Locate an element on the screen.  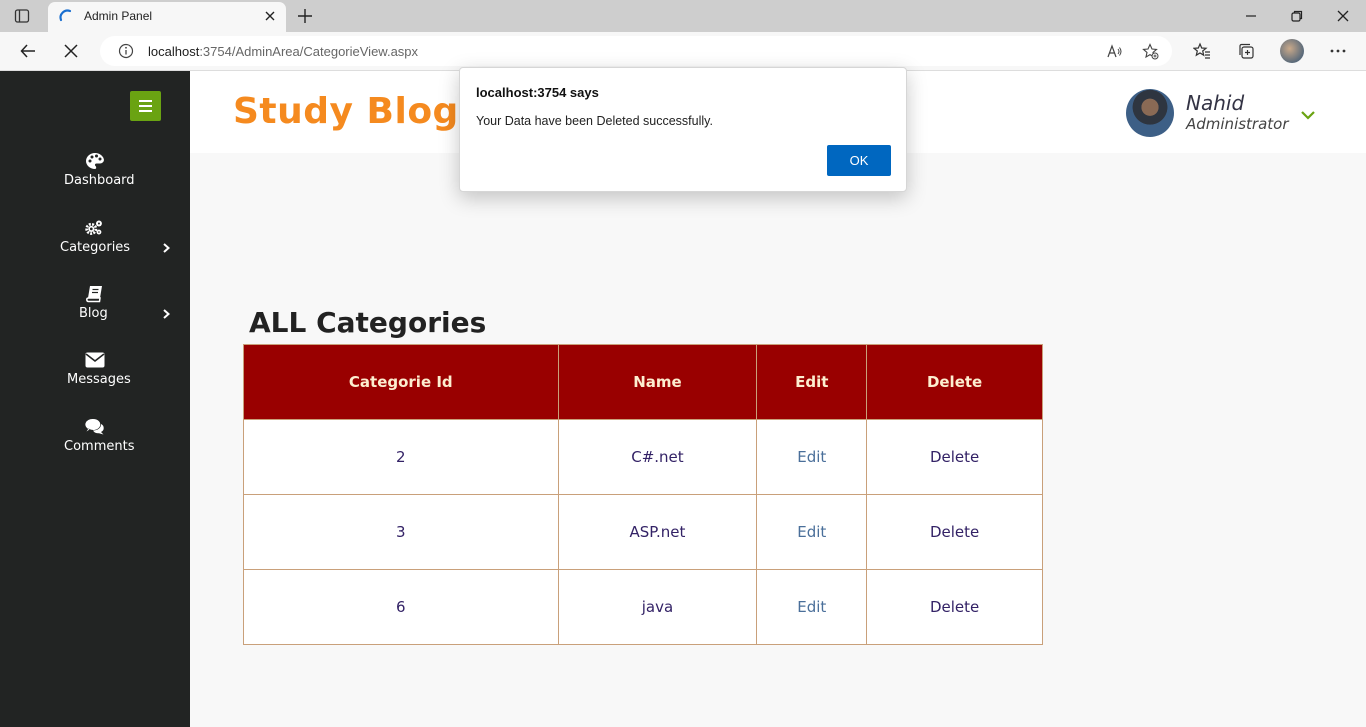
palette-icon is located at coordinates (95, 160).